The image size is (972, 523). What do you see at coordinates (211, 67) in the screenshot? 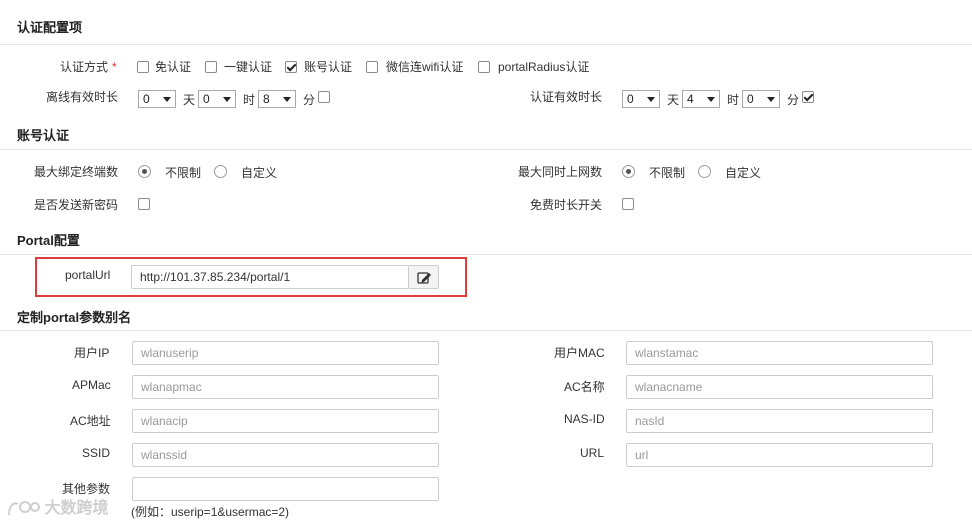
I see `checkbox-one-click-auth` at bounding box center [211, 67].